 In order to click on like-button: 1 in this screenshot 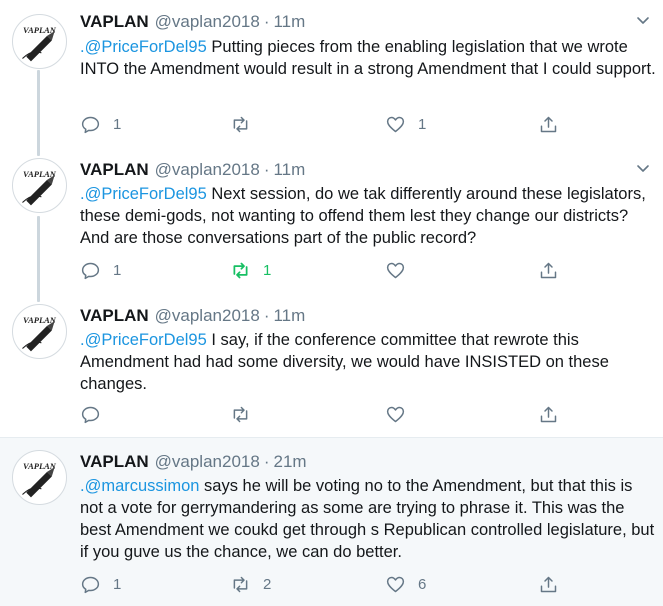, I will do `click(405, 124)`.